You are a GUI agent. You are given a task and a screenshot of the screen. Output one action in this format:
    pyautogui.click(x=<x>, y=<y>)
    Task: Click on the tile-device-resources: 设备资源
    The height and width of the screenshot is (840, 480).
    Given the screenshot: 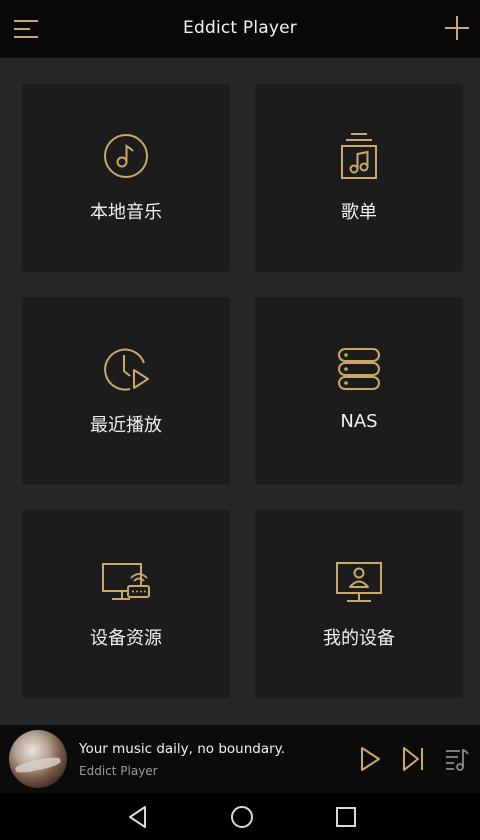 What is the action you would take?
    pyautogui.click(x=126, y=604)
    